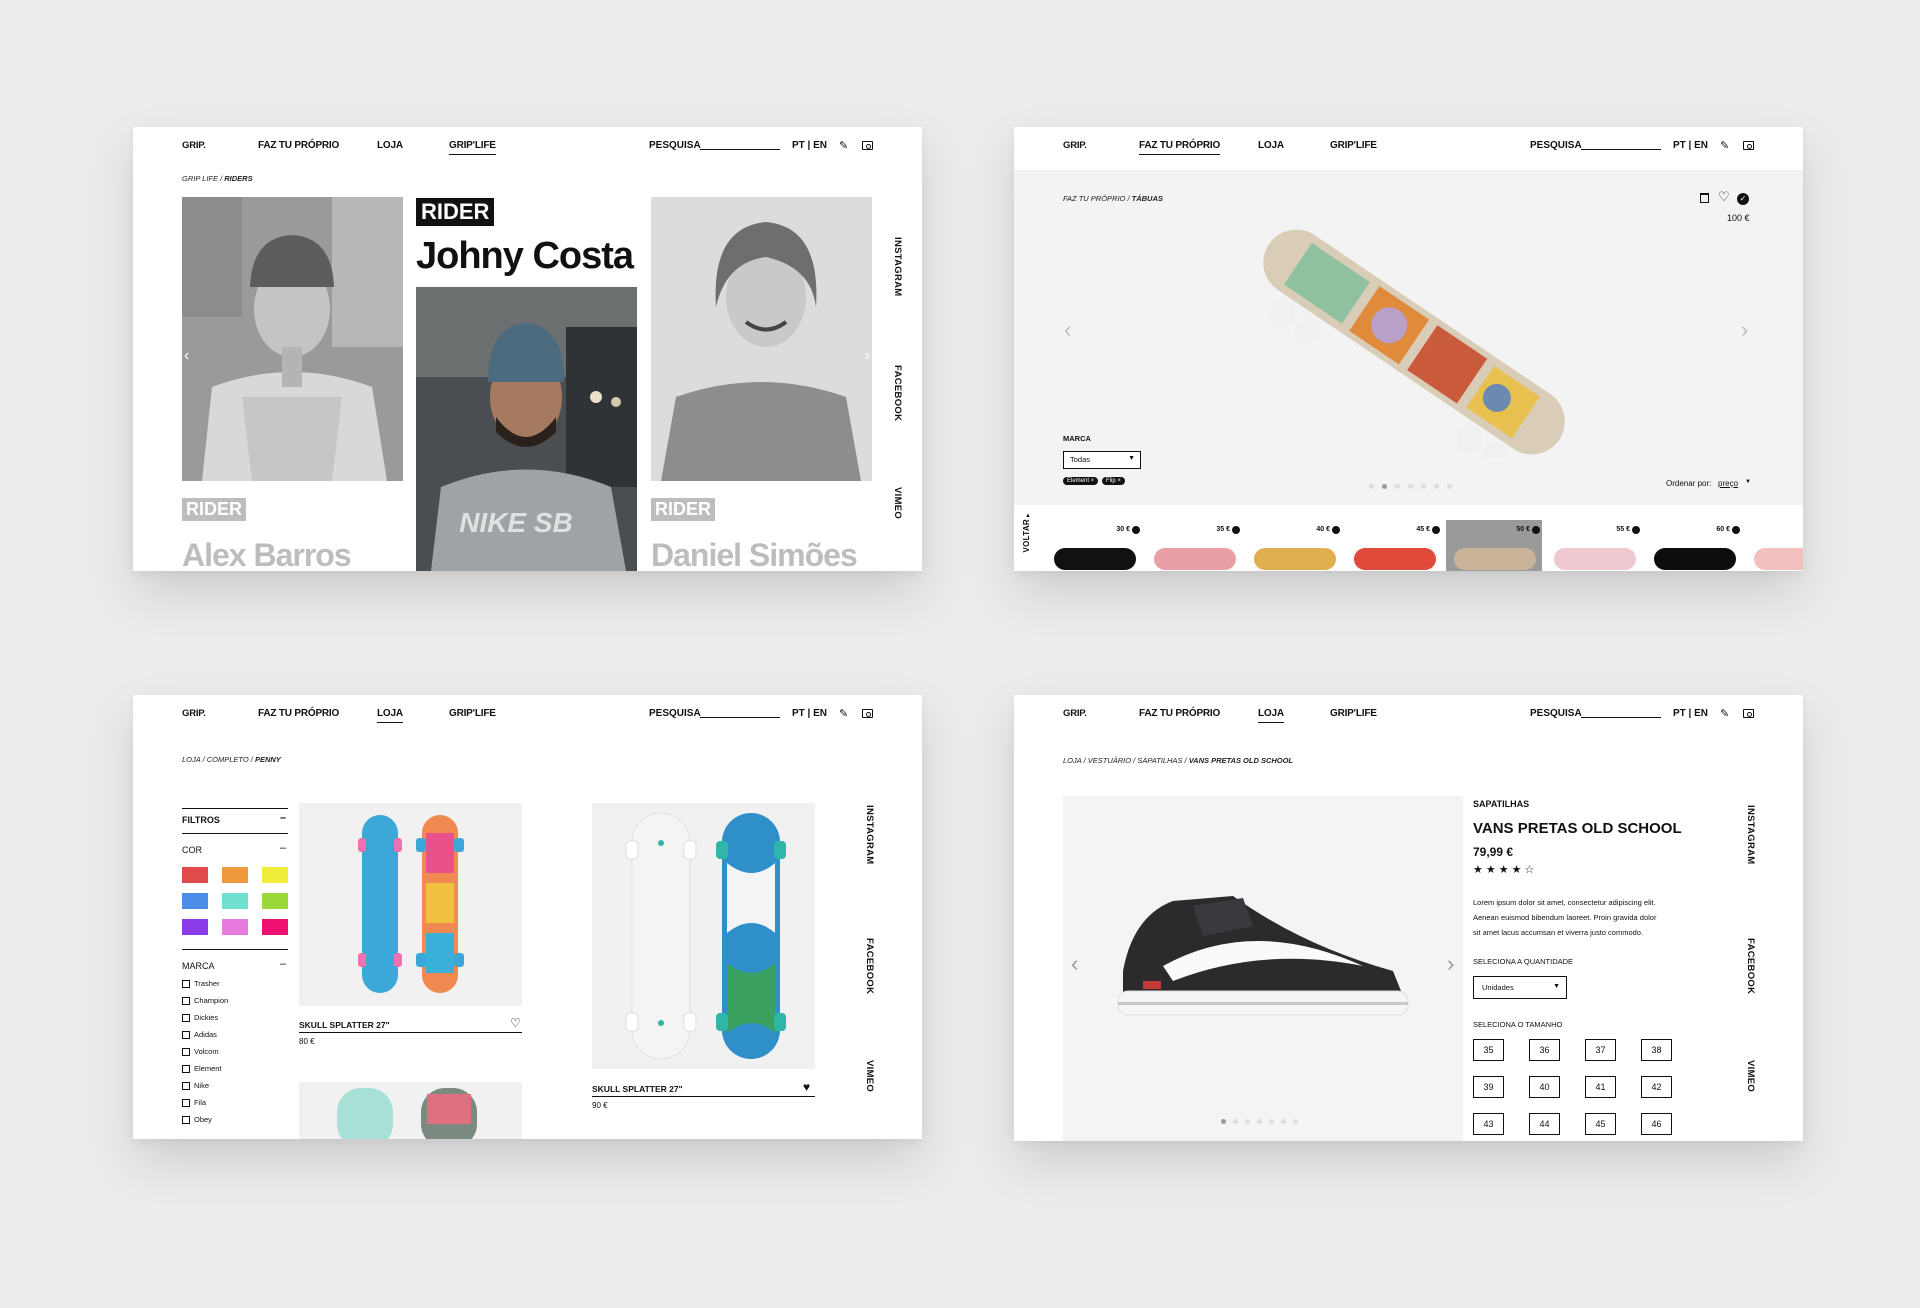  Describe the element at coordinates (1656, 1050) in the screenshot. I see `size-option: 38` at that location.